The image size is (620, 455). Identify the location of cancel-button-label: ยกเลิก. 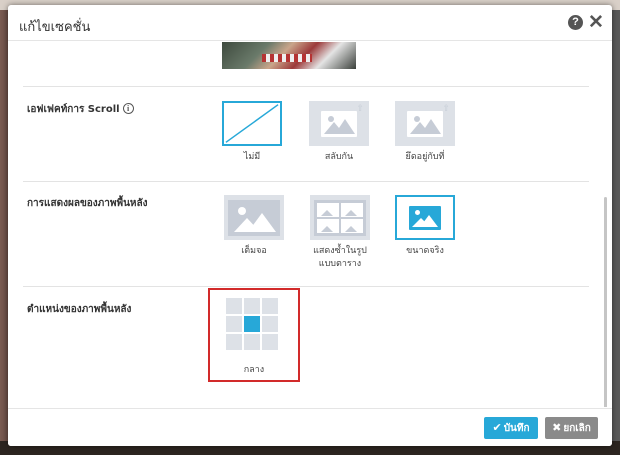
(577, 428).